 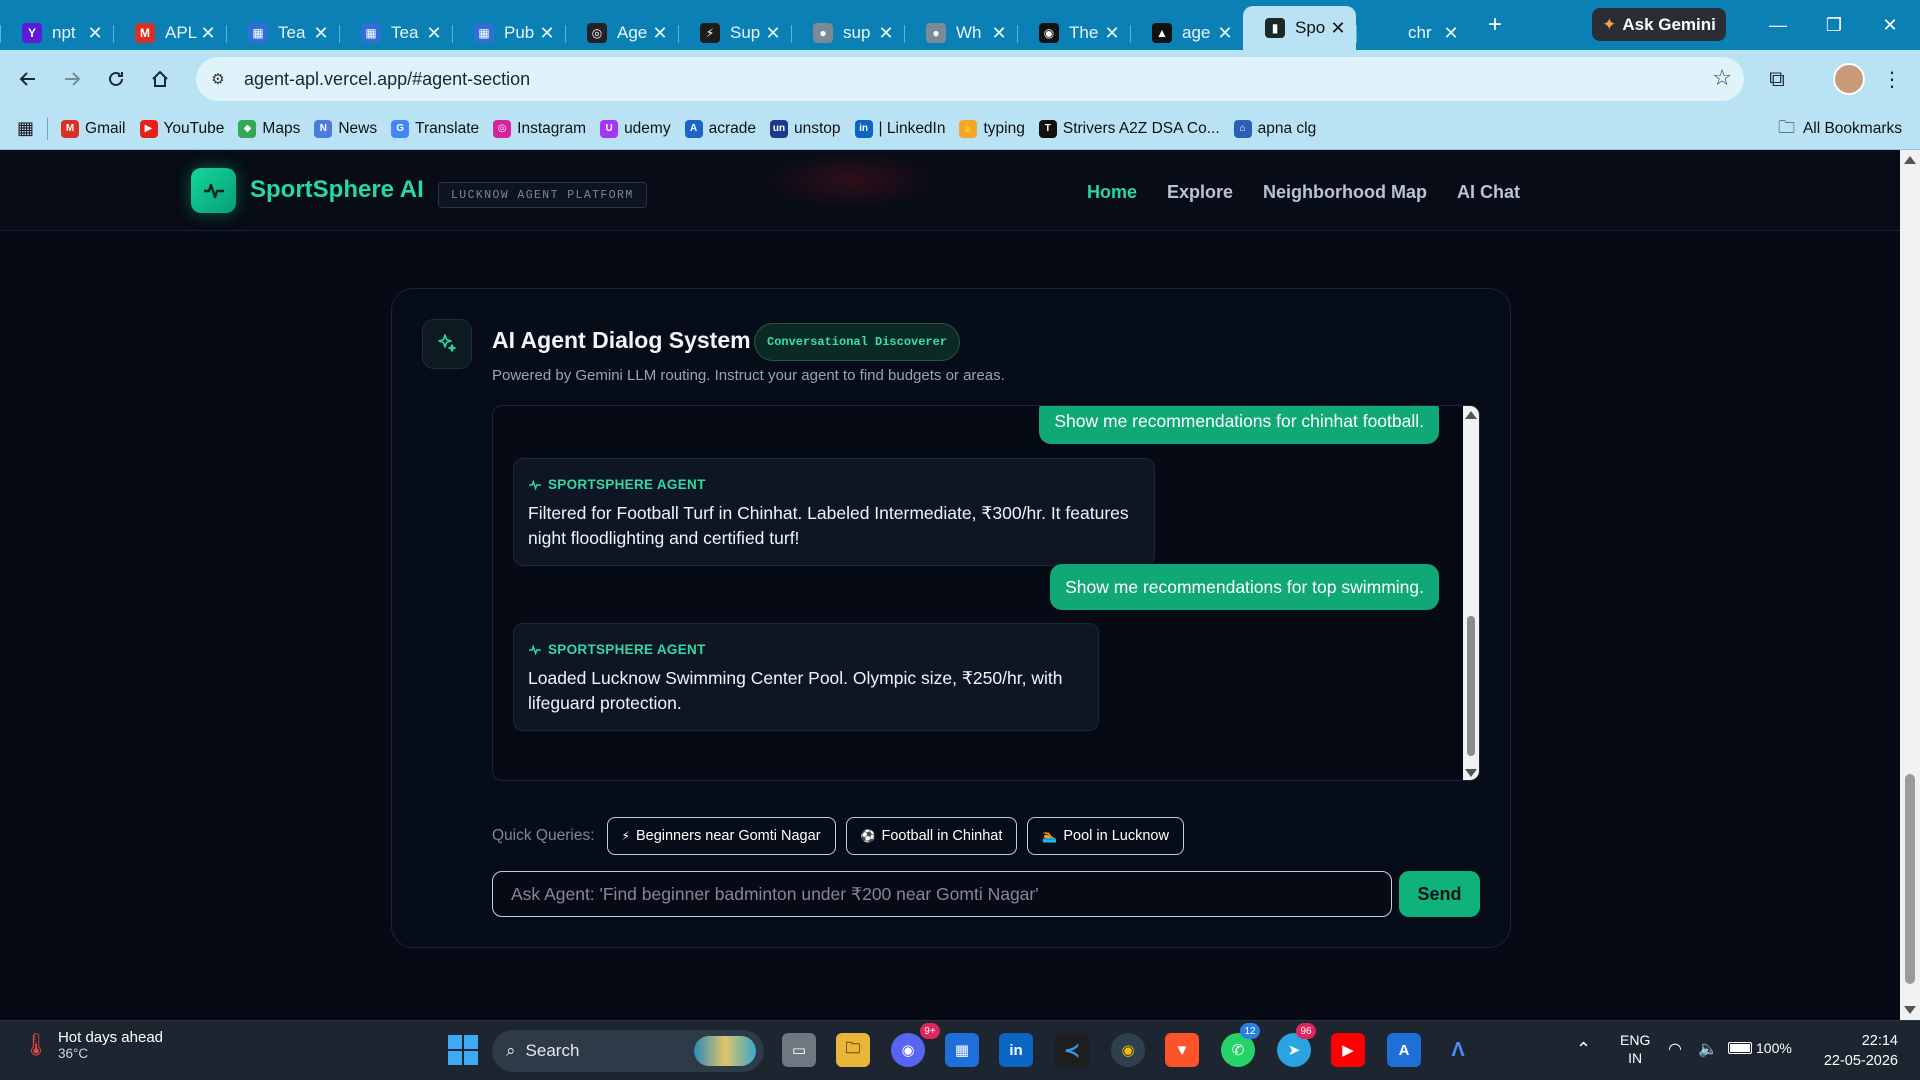 What do you see at coordinates (169, 33) in the screenshot?
I see `browser-tab: M APL ✕` at bounding box center [169, 33].